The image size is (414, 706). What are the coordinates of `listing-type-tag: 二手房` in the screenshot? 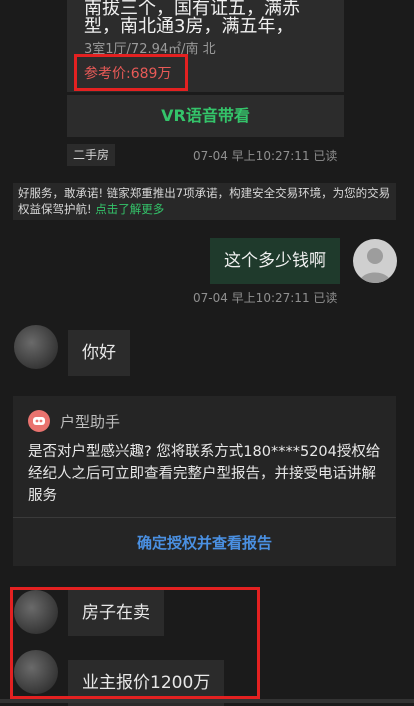 It's located at (91, 155).